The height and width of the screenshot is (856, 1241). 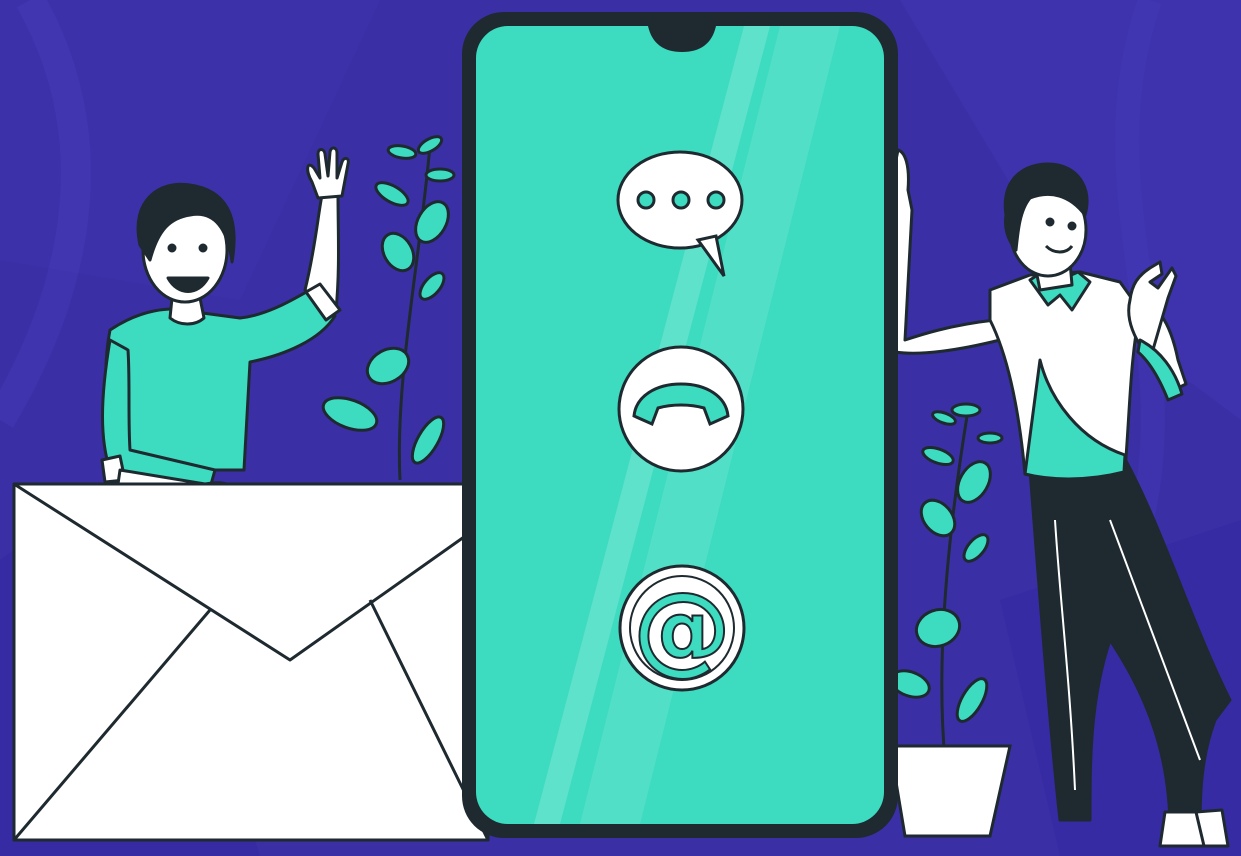 I want to click on phone-handset-icon, so click(x=681, y=409).